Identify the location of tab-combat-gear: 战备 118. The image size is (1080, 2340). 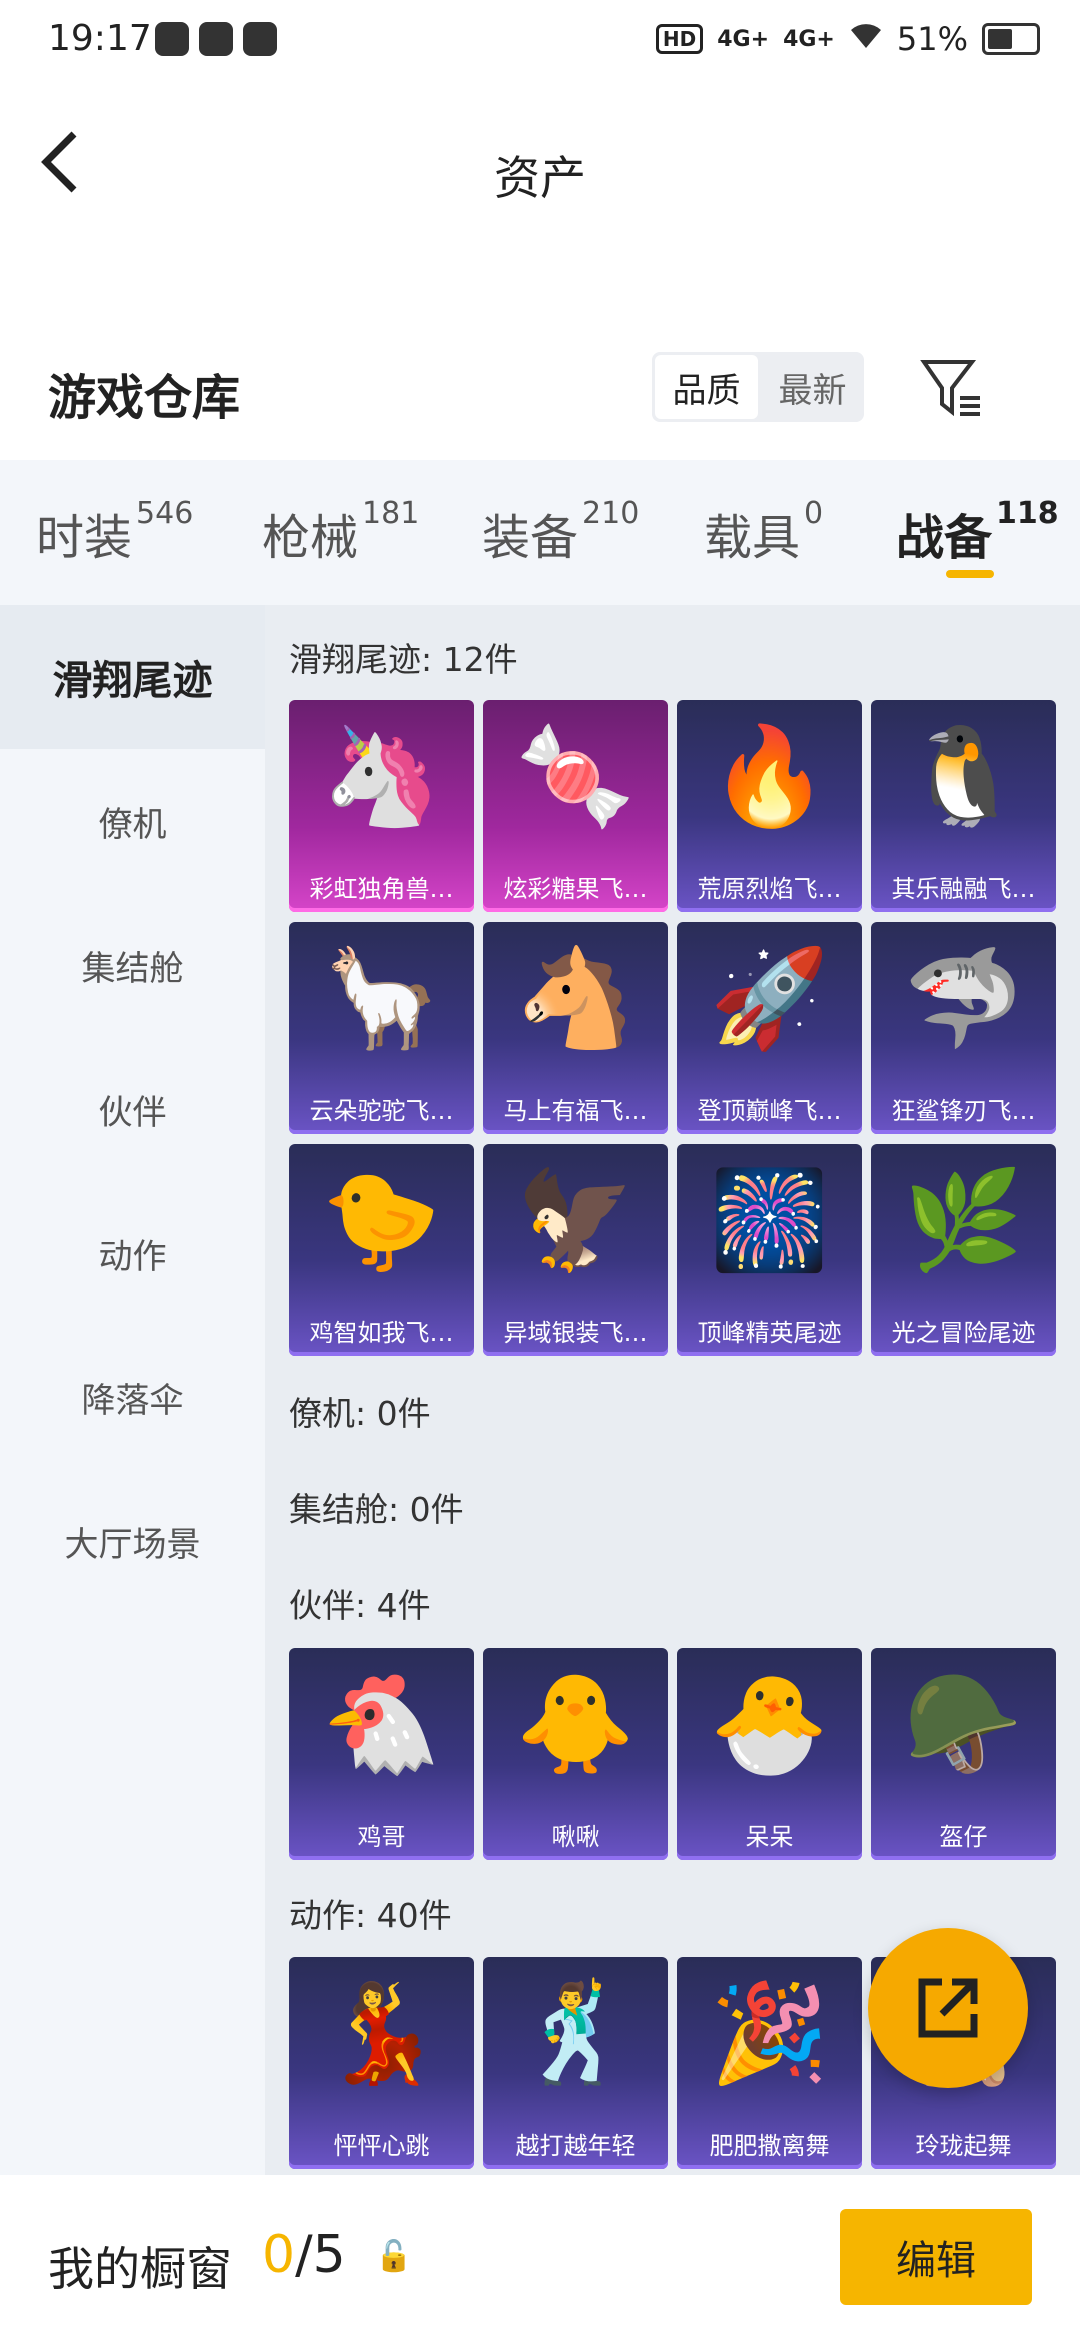
(977, 532).